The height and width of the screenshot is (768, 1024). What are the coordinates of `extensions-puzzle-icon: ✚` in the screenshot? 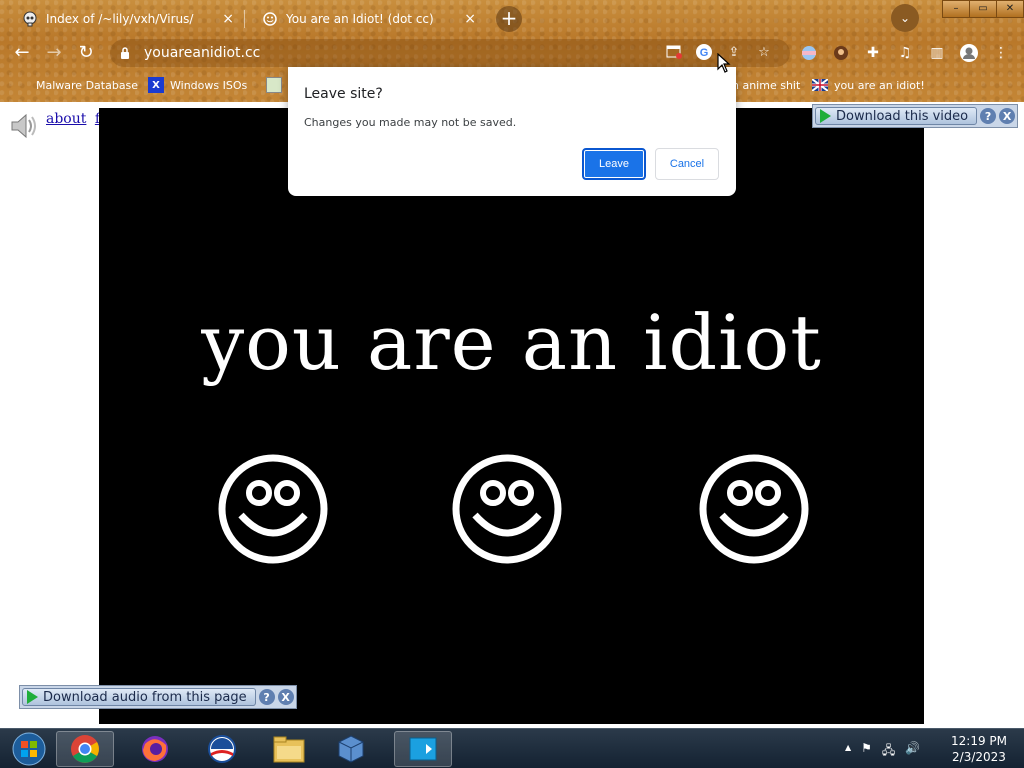 It's located at (873, 53).